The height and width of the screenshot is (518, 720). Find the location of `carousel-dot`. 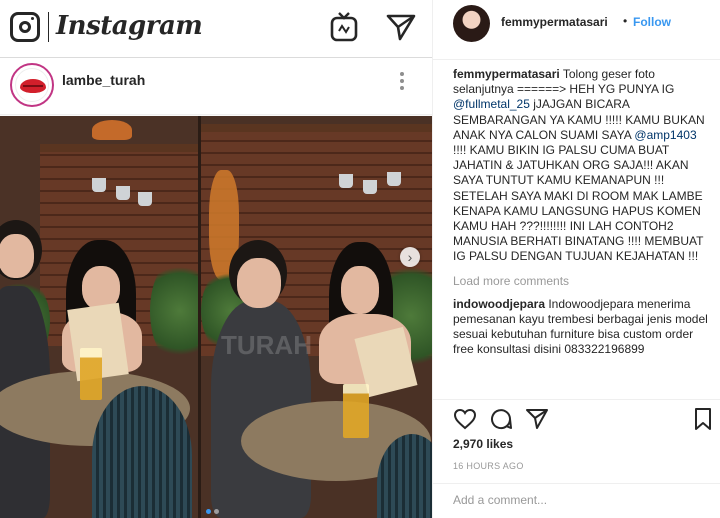

carousel-dot is located at coordinates (216, 511).